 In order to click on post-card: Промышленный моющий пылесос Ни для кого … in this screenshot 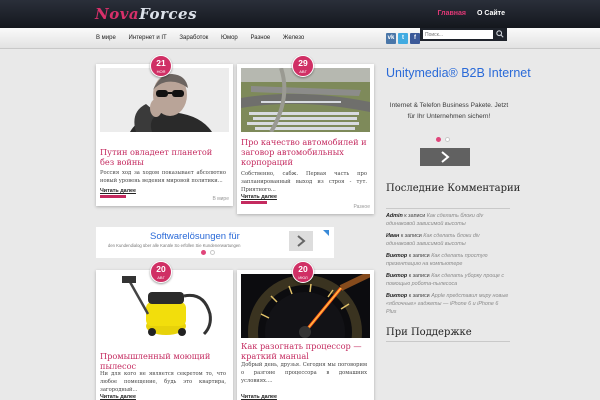, I will do `click(164, 335)`.